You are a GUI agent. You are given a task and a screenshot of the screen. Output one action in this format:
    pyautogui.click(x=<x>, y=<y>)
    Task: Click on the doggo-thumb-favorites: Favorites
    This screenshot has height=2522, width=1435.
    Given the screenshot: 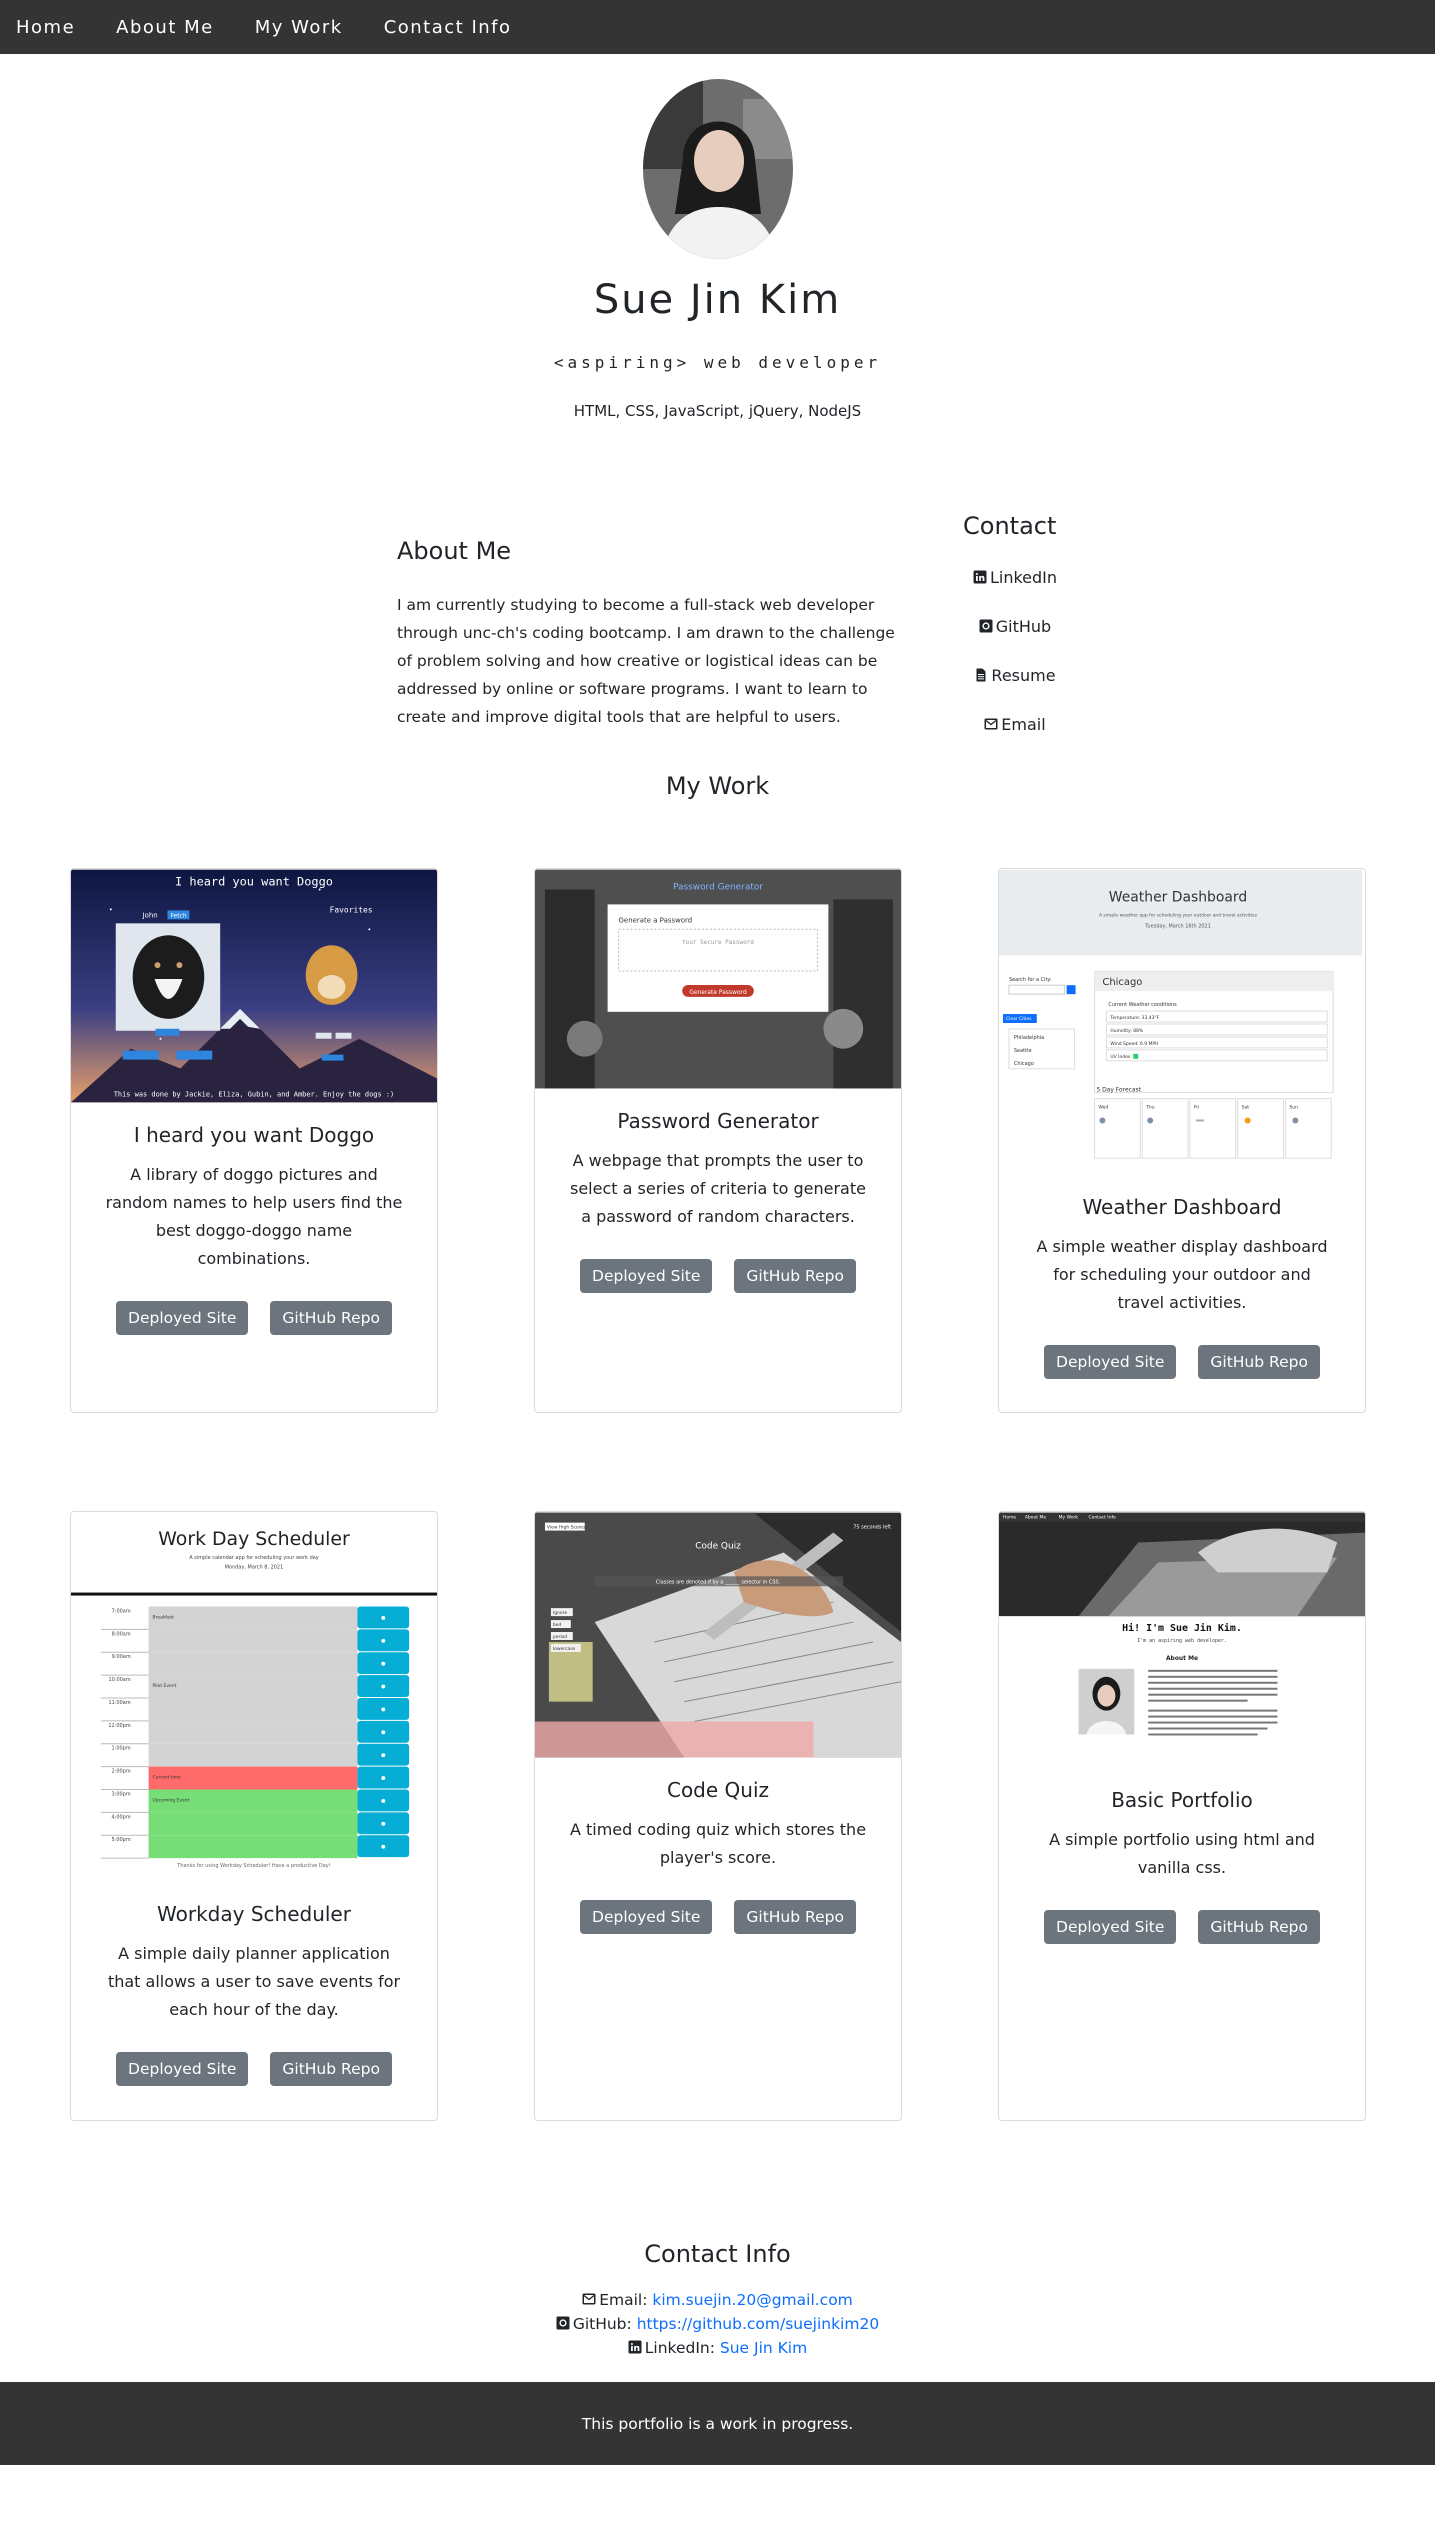 What is the action you would take?
    pyautogui.click(x=351, y=909)
    